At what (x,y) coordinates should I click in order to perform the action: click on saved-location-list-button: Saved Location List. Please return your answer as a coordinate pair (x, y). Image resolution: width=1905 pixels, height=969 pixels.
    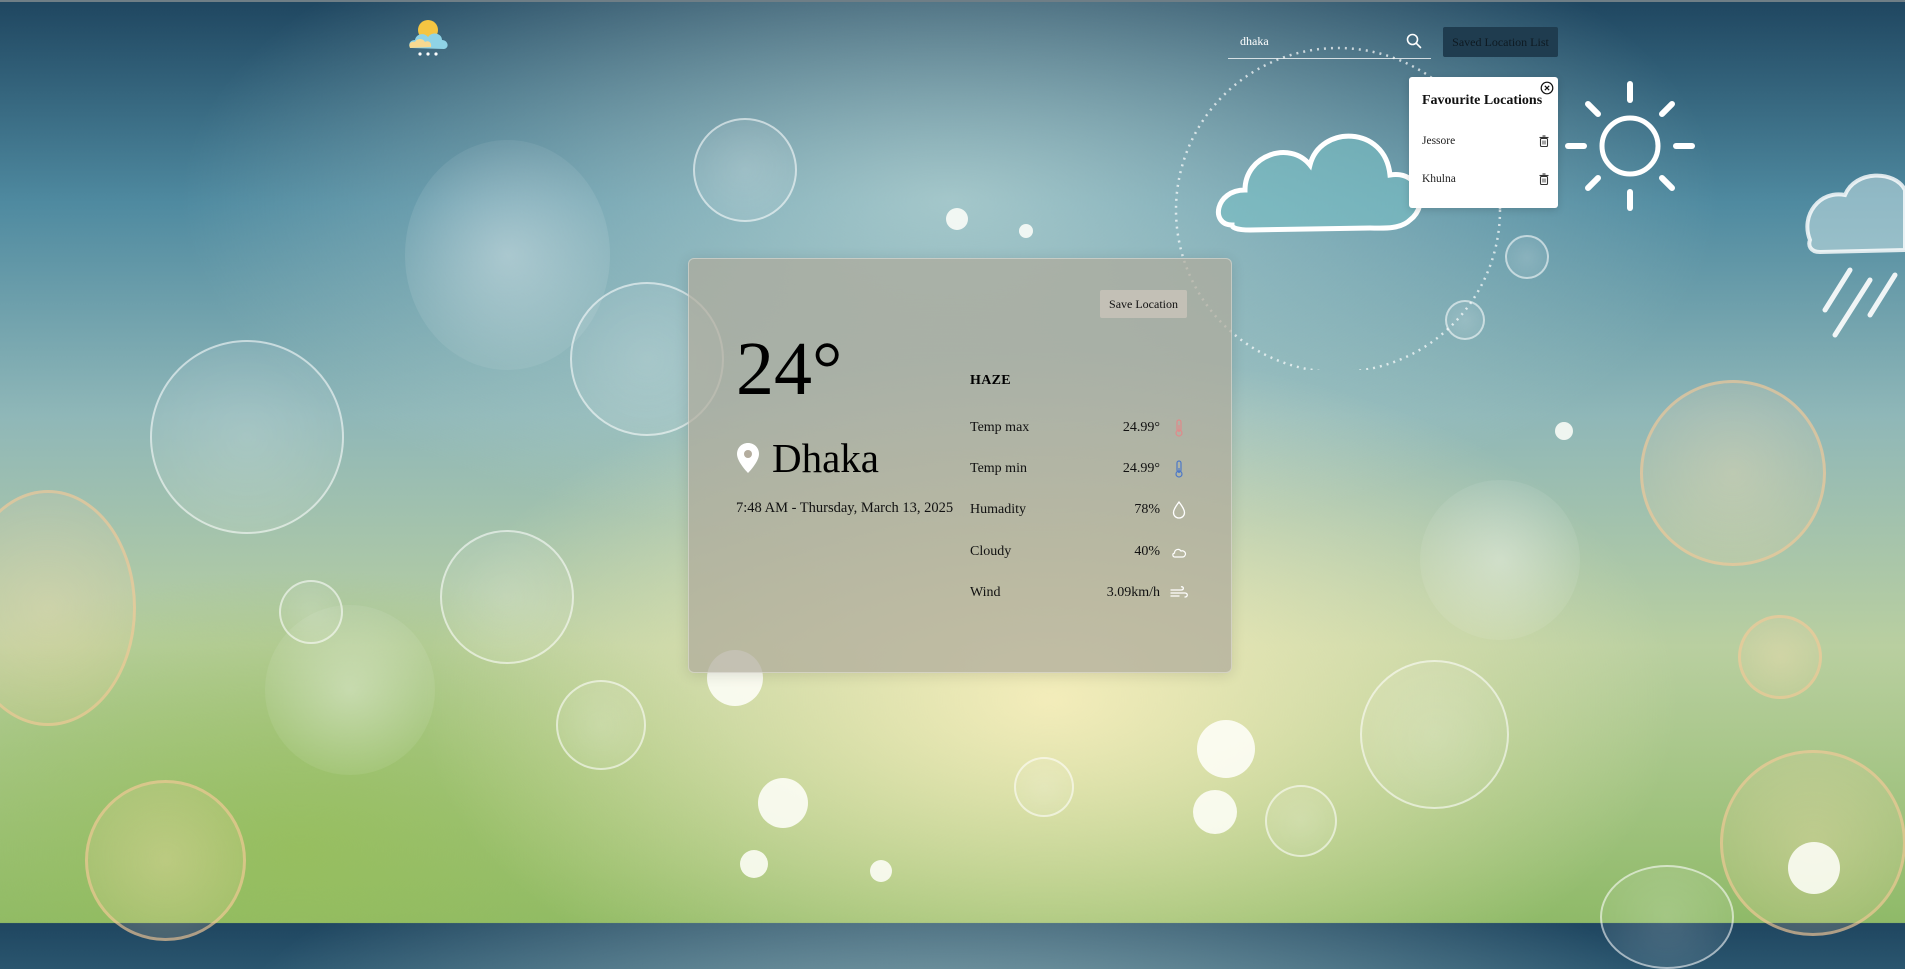
    Looking at the image, I should click on (1500, 42).